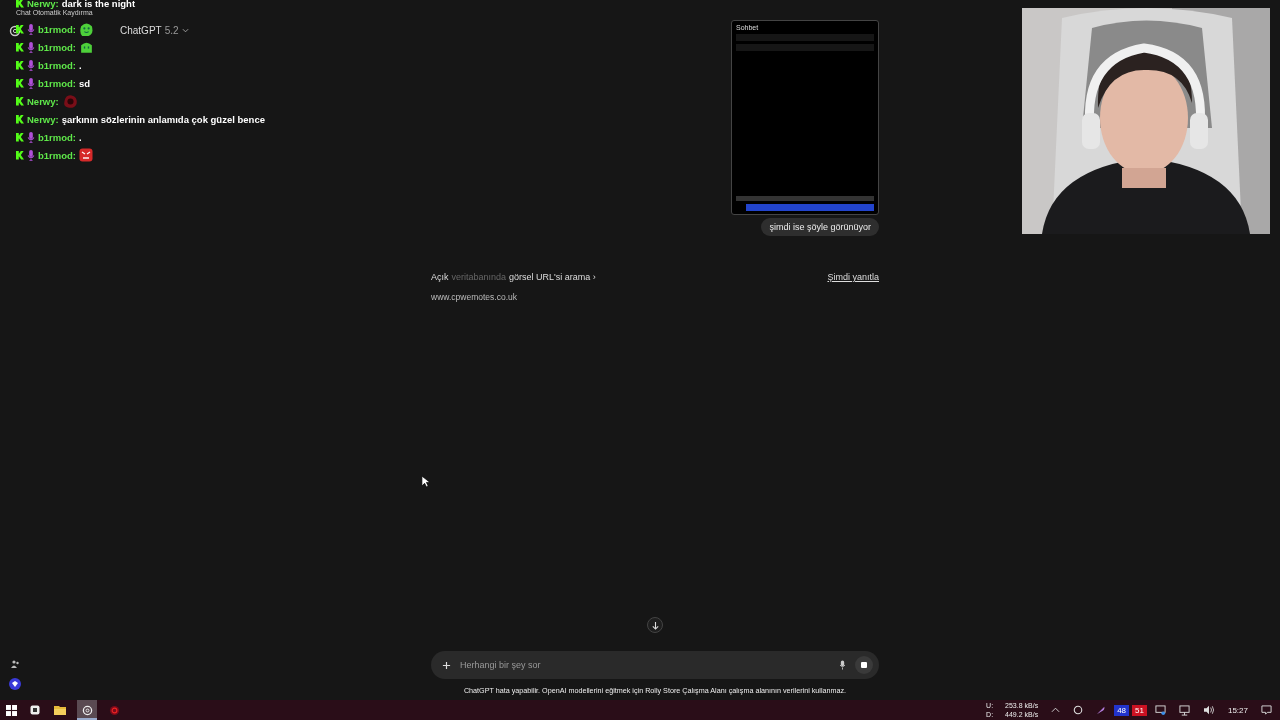 The width and height of the screenshot is (1280, 720). I want to click on status-text: veritabanında, so click(479, 277).